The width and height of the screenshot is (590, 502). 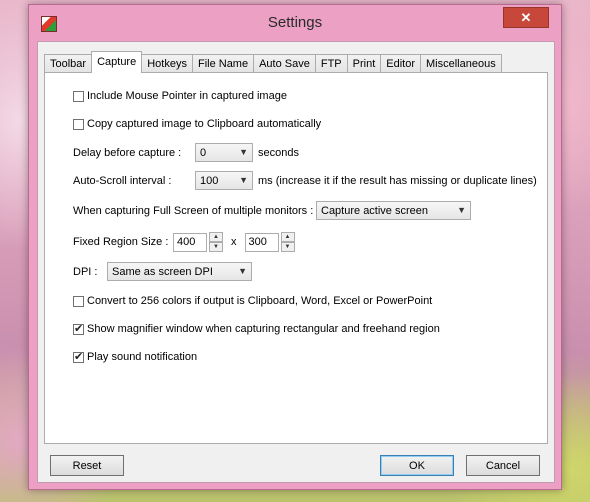 I want to click on cancel-button: Cancel, so click(x=503, y=465).